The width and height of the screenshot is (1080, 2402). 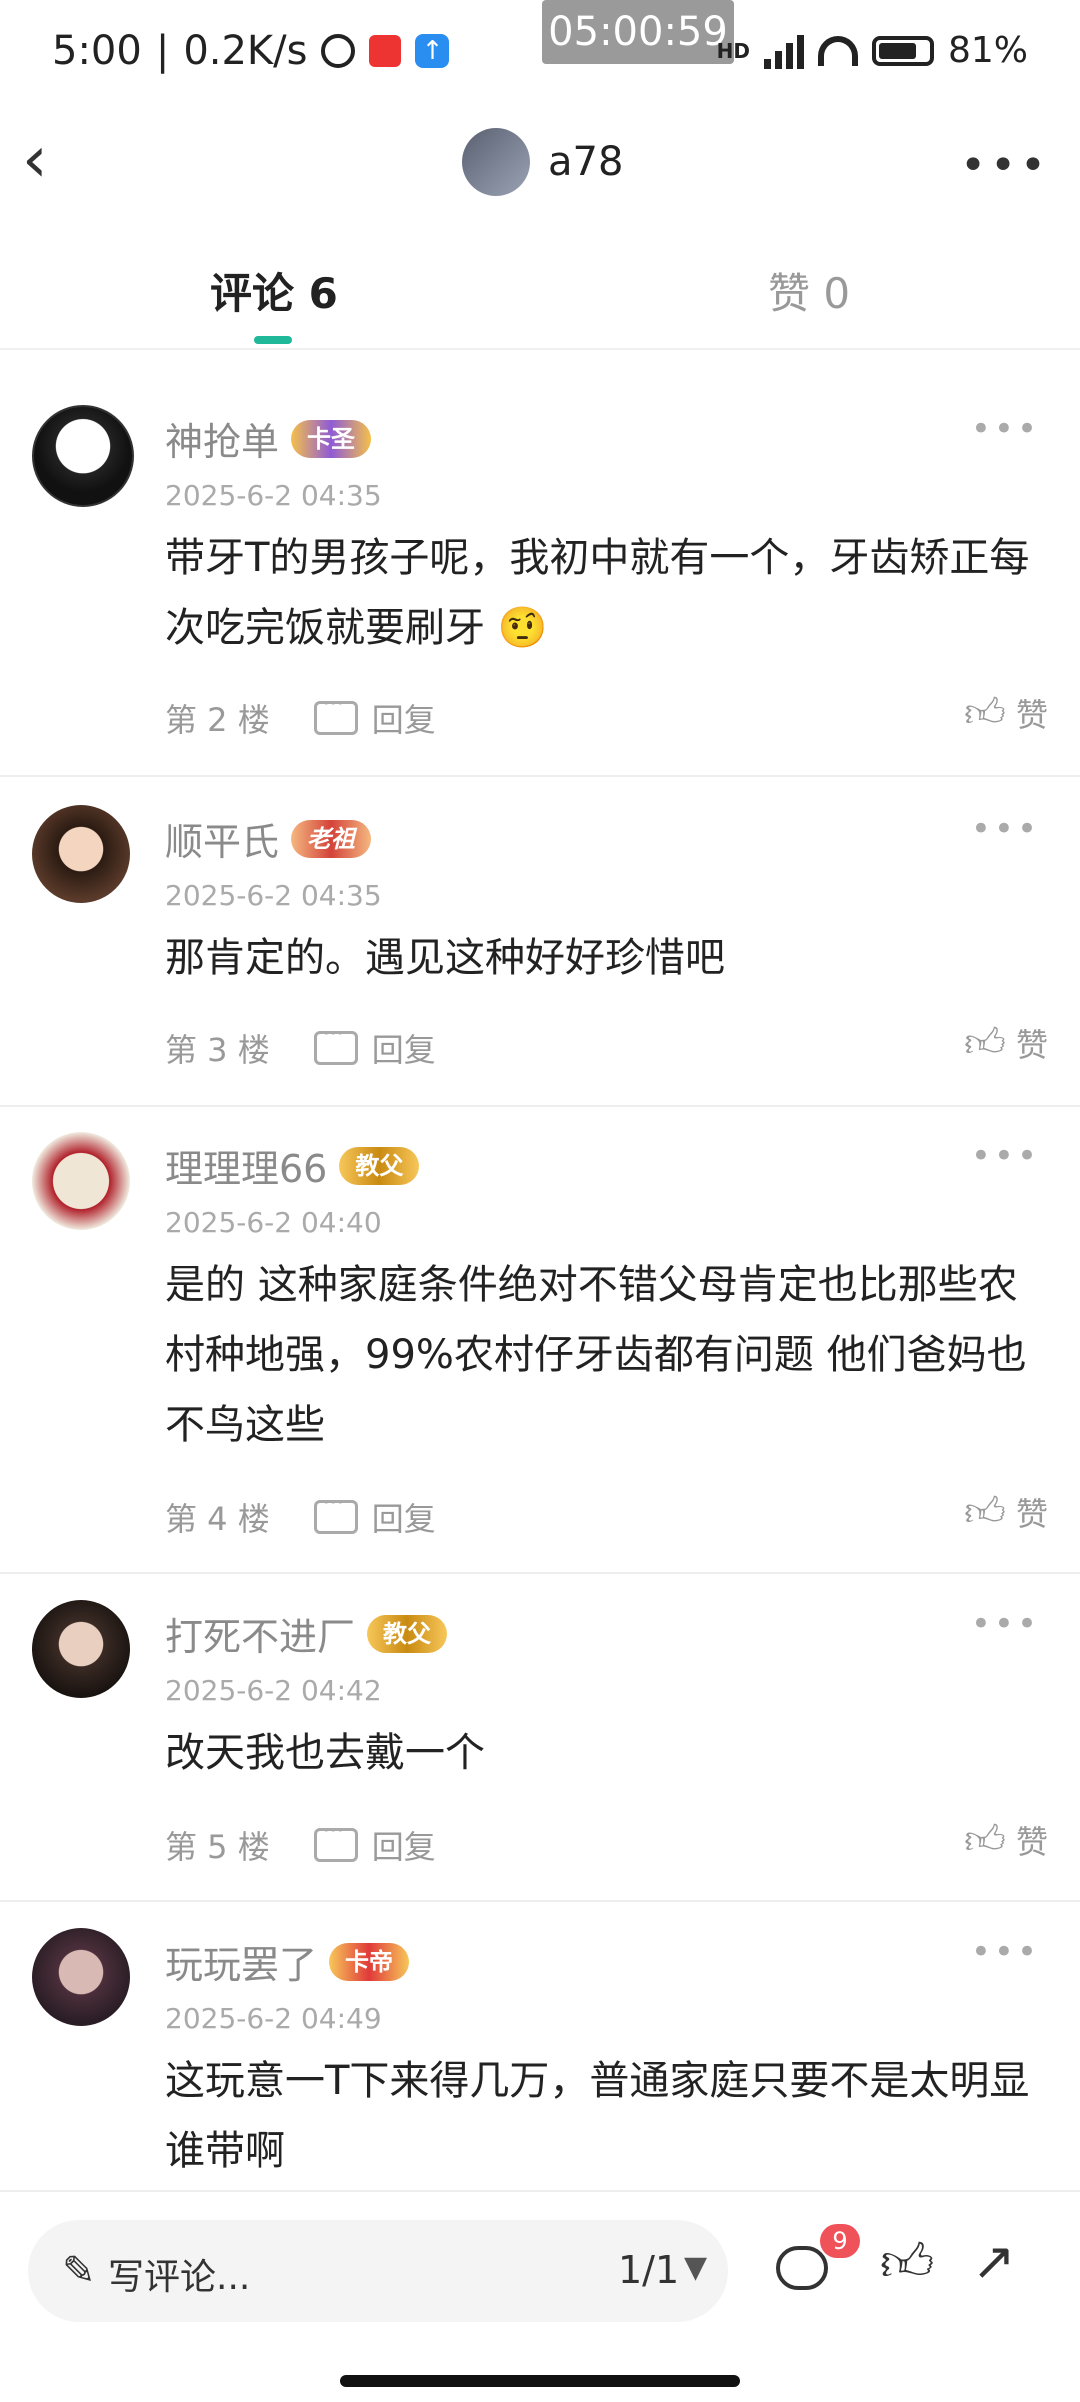 I want to click on comment-text: 改天我也去戴一个, so click(x=325, y=1753).